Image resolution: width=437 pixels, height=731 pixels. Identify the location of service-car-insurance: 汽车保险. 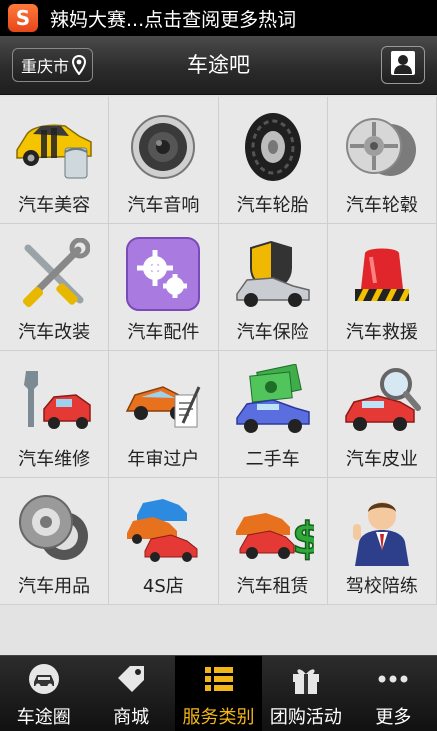
(273, 287).